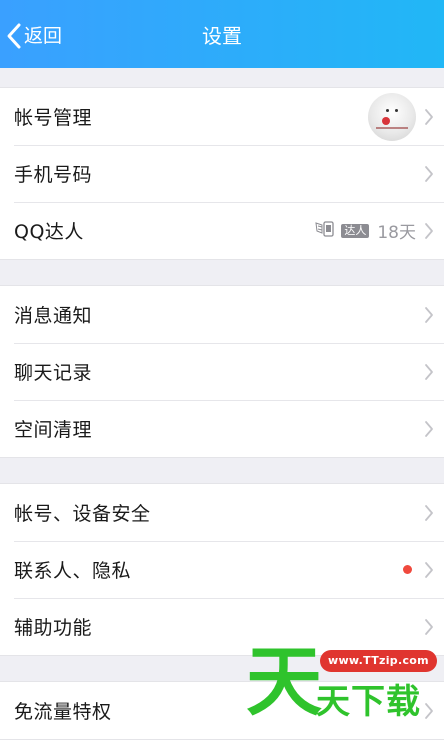  What do you see at coordinates (222, 314) in the screenshot?
I see `row-message-notifications: 消息通知` at bounding box center [222, 314].